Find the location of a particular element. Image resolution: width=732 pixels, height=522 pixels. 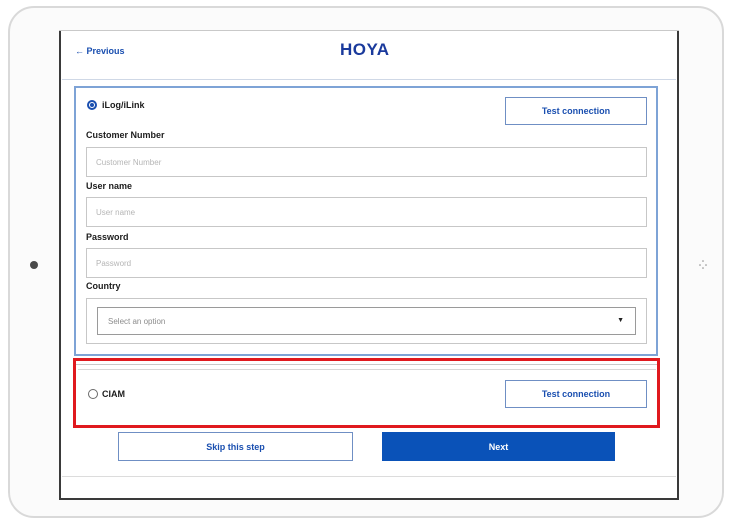

footer-divider is located at coordinates (369, 476).